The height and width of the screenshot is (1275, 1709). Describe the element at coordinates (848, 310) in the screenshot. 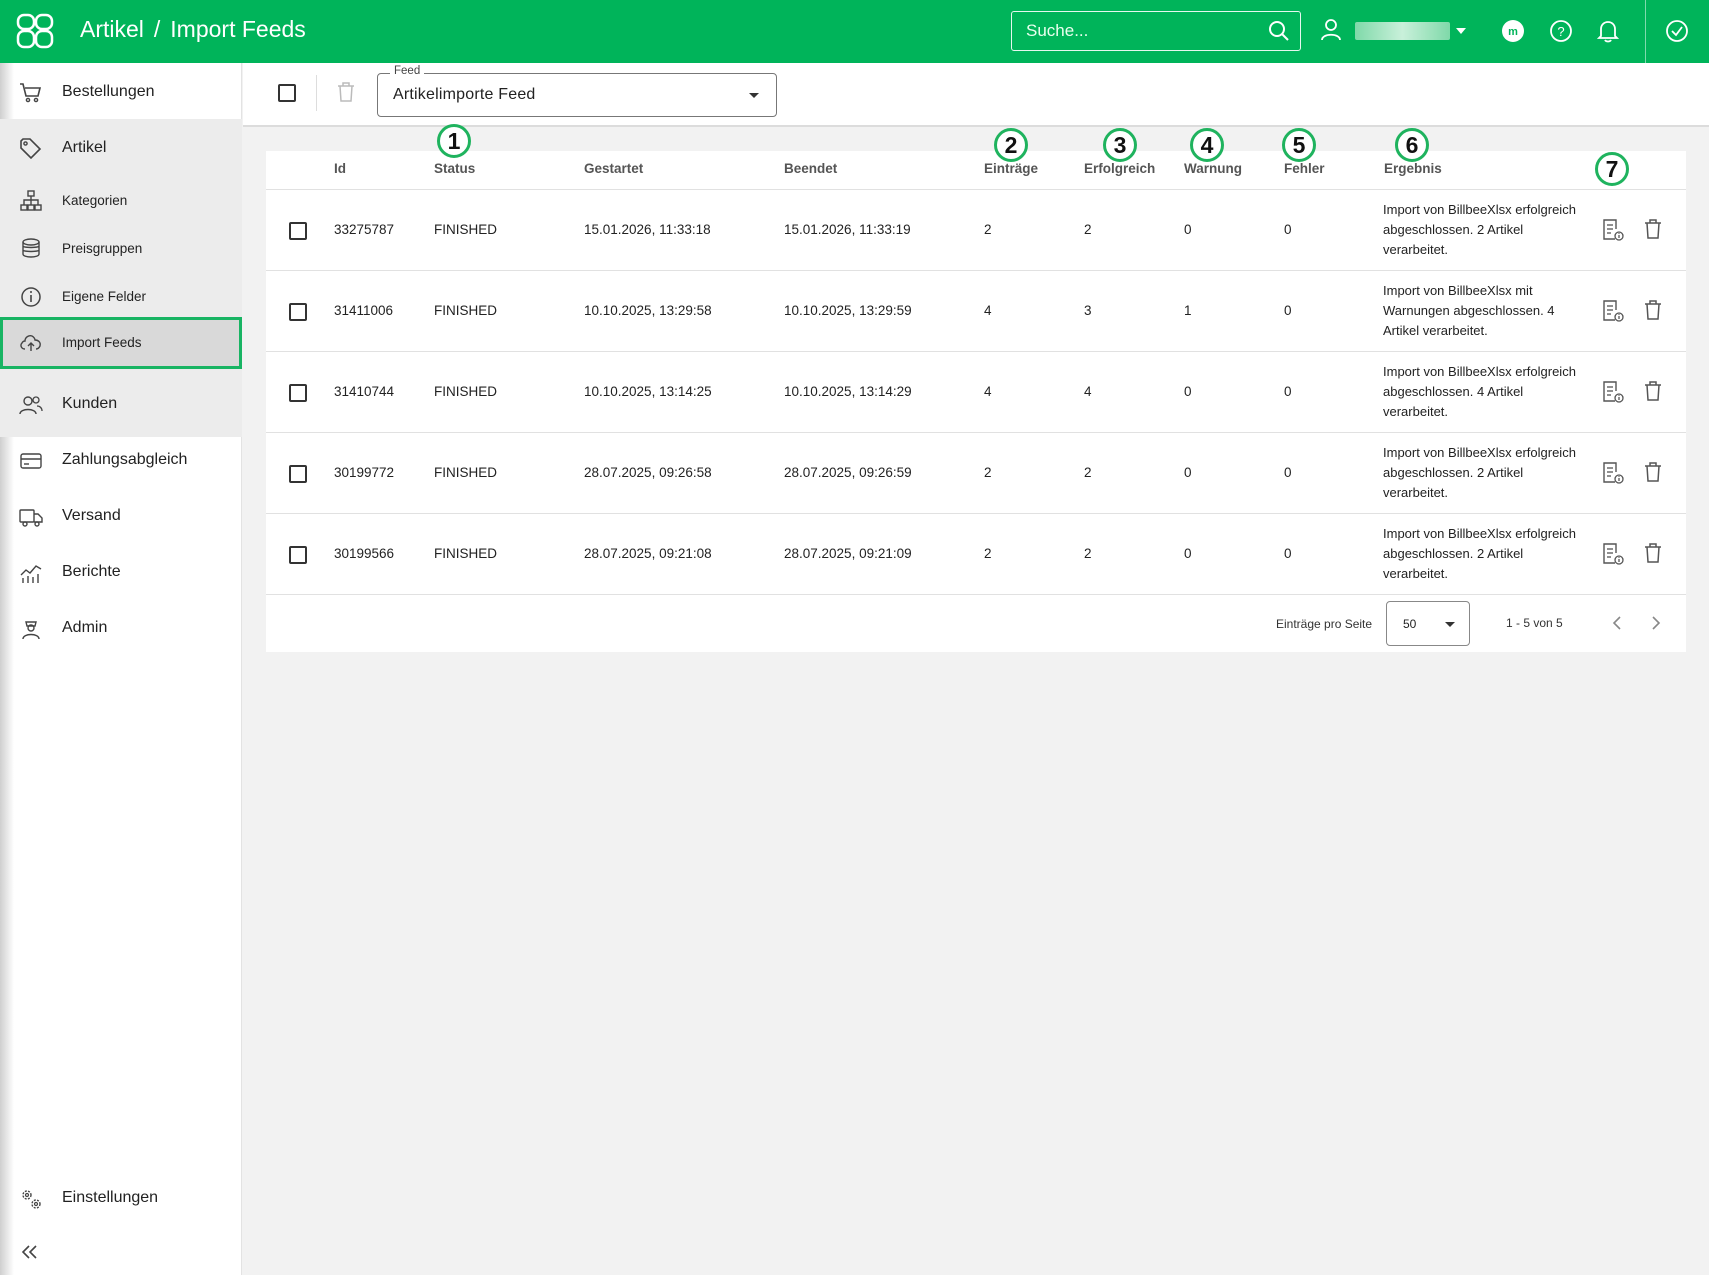

I see `cell-ended: 10.10.2025, 13:29:59` at that location.